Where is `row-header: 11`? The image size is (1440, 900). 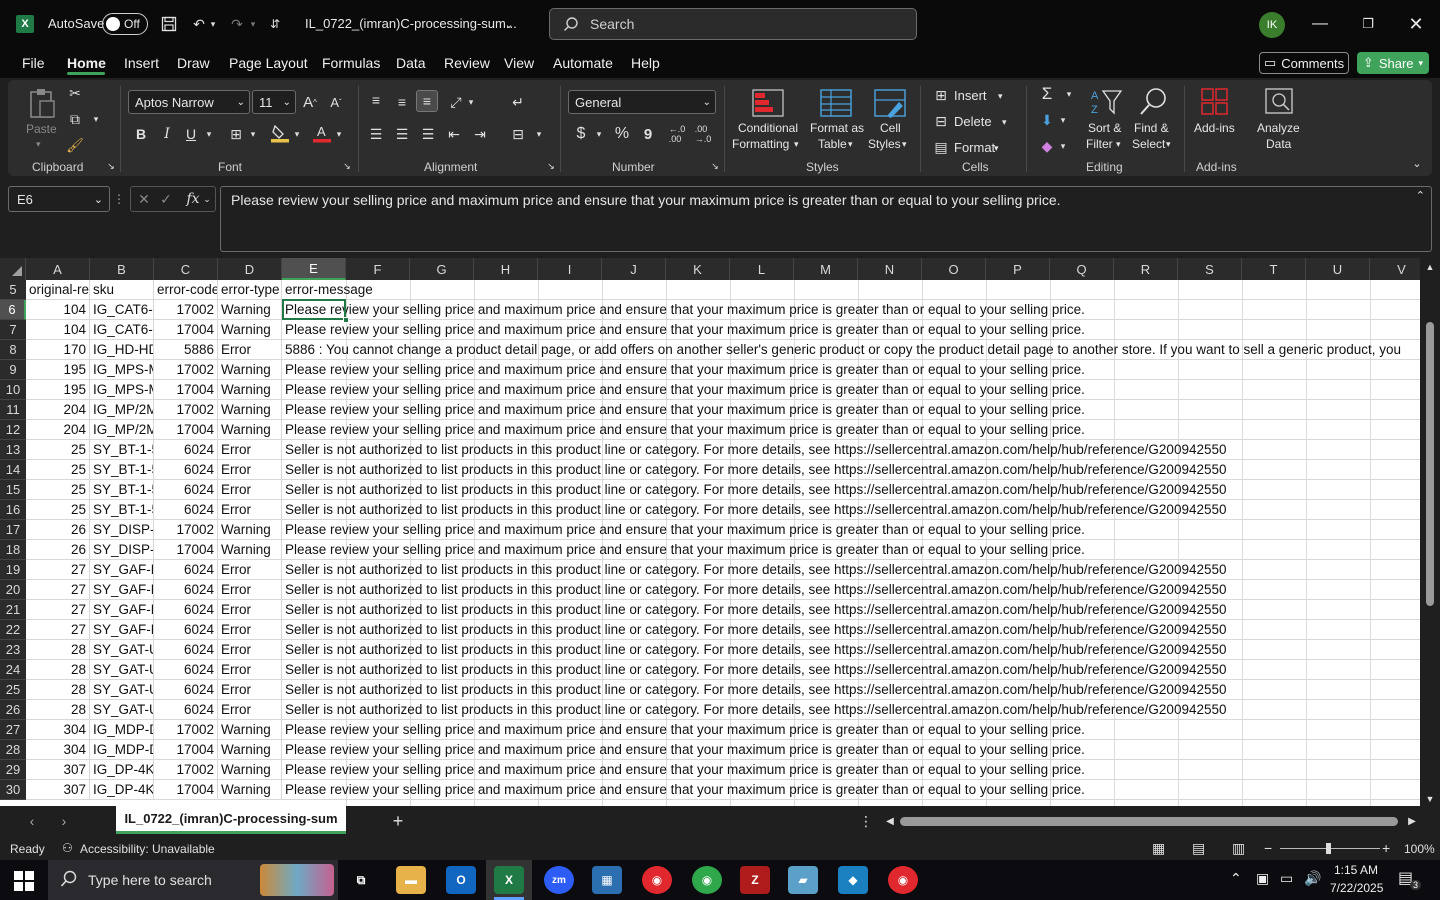
row-header: 11 is located at coordinates (13, 410).